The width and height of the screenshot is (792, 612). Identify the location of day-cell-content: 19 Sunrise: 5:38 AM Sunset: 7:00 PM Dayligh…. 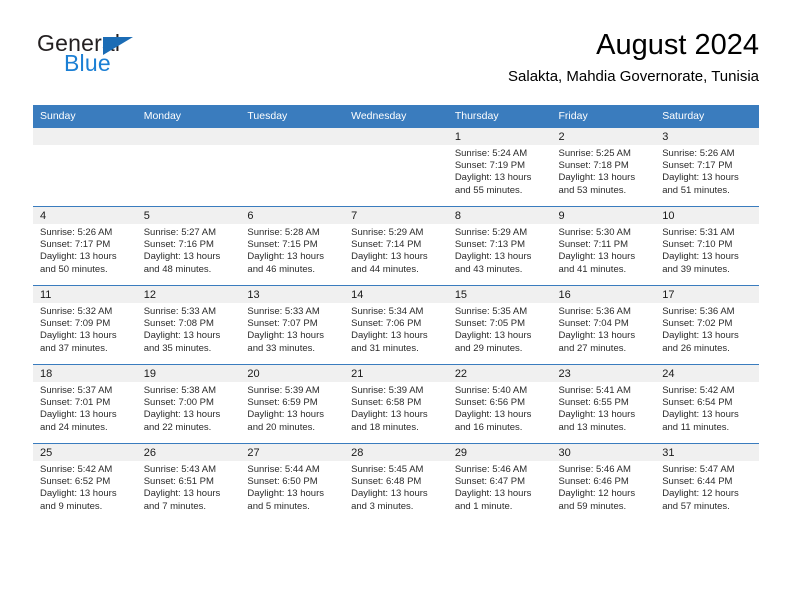
(188, 404).